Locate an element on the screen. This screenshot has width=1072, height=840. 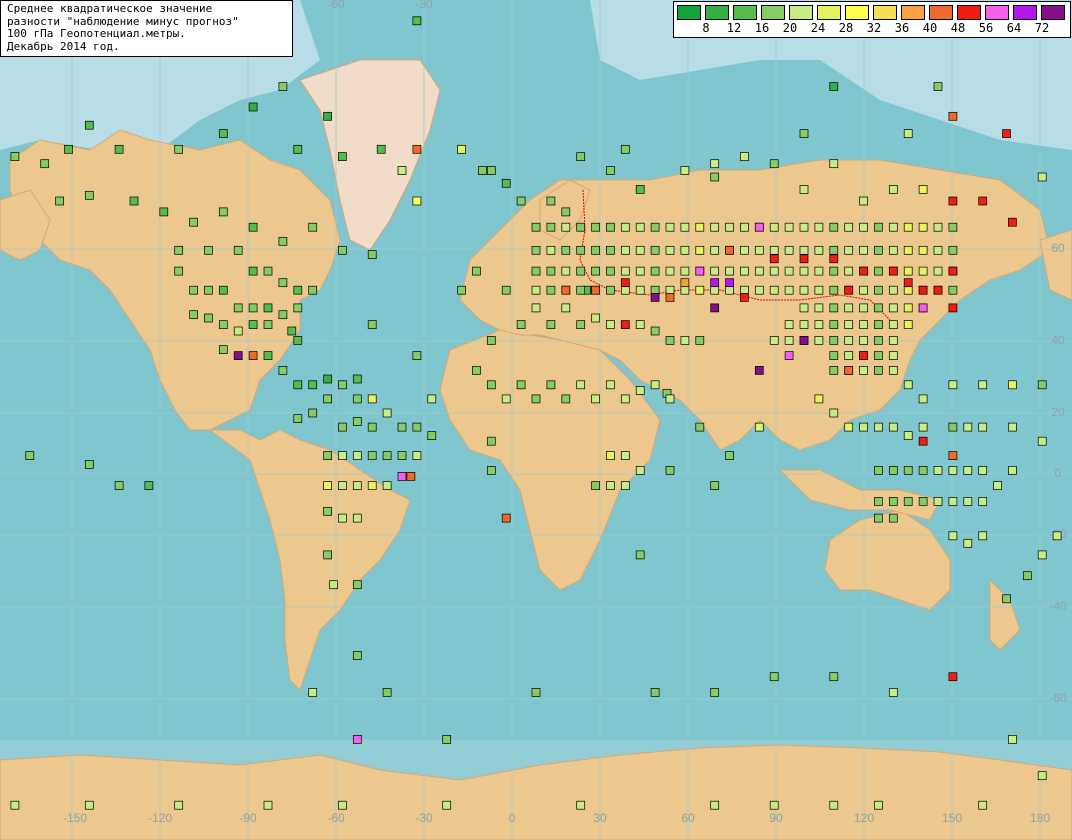
title-line-4: Декабрь 2014 год. is located at coordinates (63, 46).